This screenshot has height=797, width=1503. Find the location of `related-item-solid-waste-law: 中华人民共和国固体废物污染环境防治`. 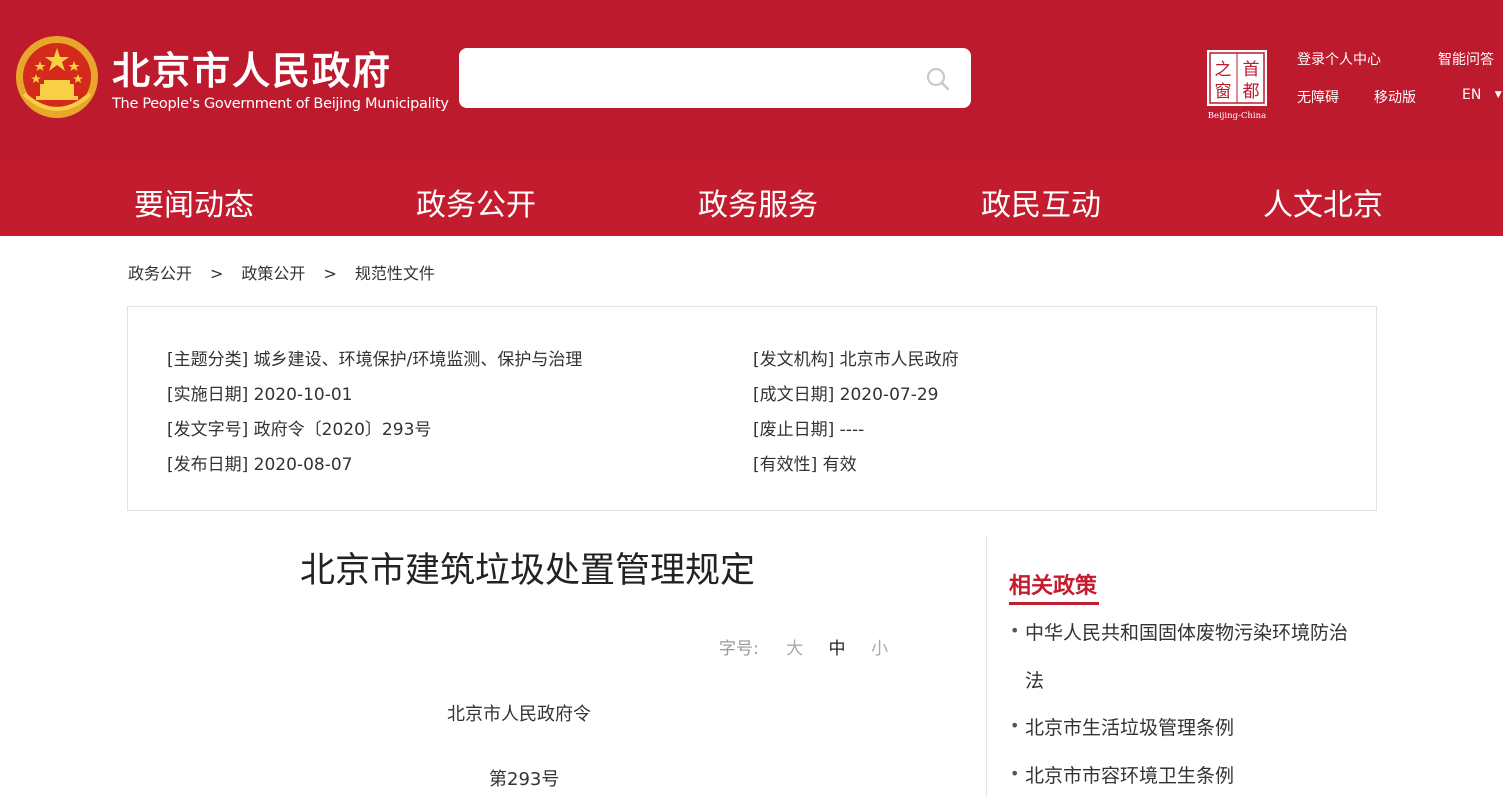

related-item-solid-waste-law: 中华人民共和国固体废物污染环境防治 is located at coordinates (1186, 631).